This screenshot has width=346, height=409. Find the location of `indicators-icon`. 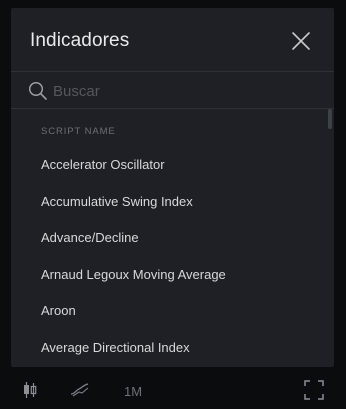

indicators-icon is located at coordinates (79, 390).